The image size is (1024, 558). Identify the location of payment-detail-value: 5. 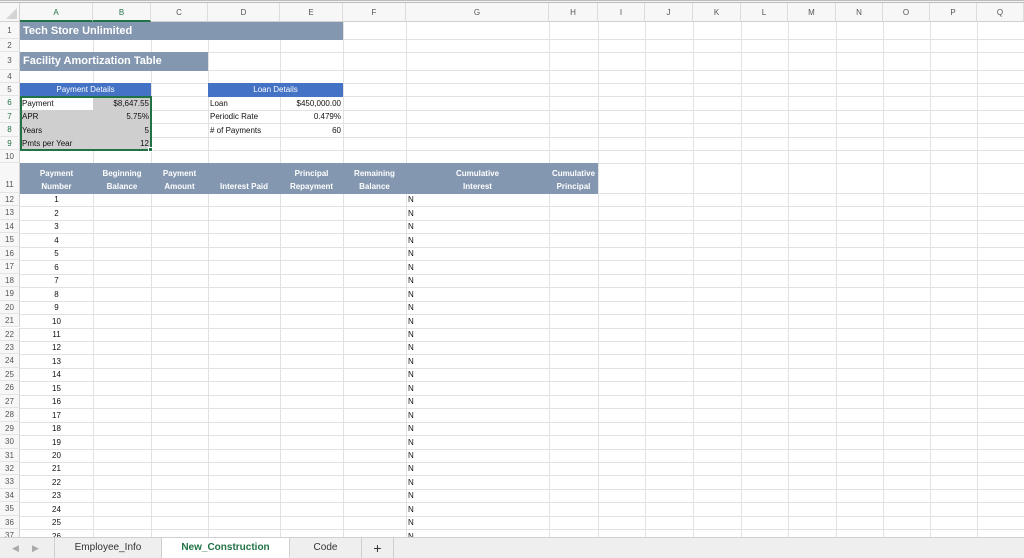
(122, 130).